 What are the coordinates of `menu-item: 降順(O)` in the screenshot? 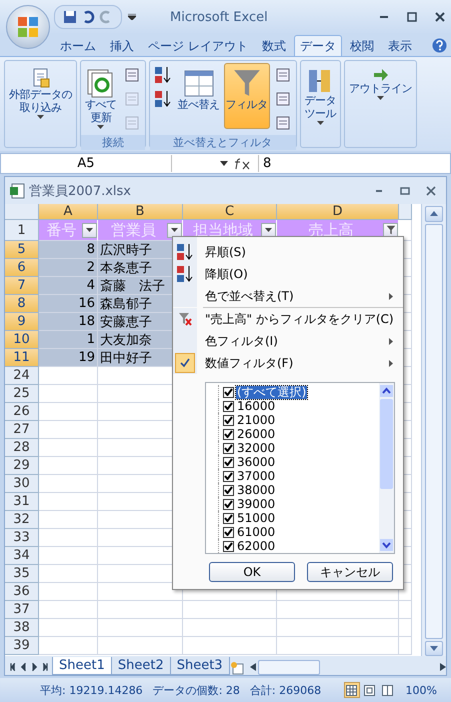 It's located at (288, 274).